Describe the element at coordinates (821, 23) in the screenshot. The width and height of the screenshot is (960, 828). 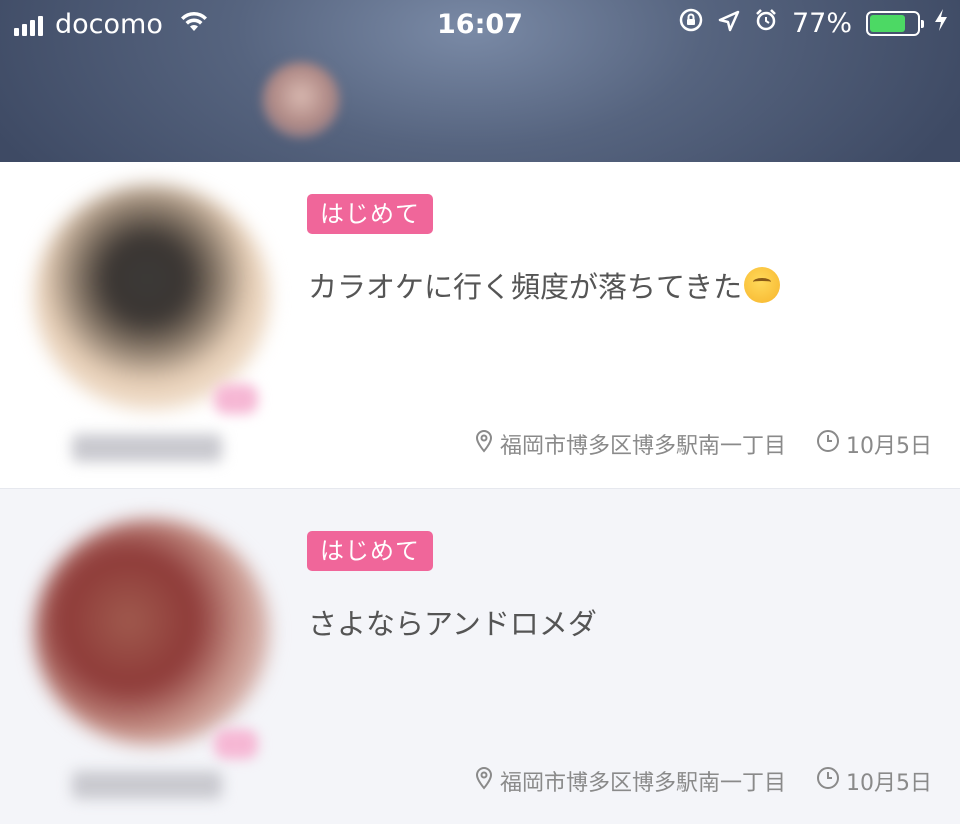
I see `battery-percent: 77%` at that location.